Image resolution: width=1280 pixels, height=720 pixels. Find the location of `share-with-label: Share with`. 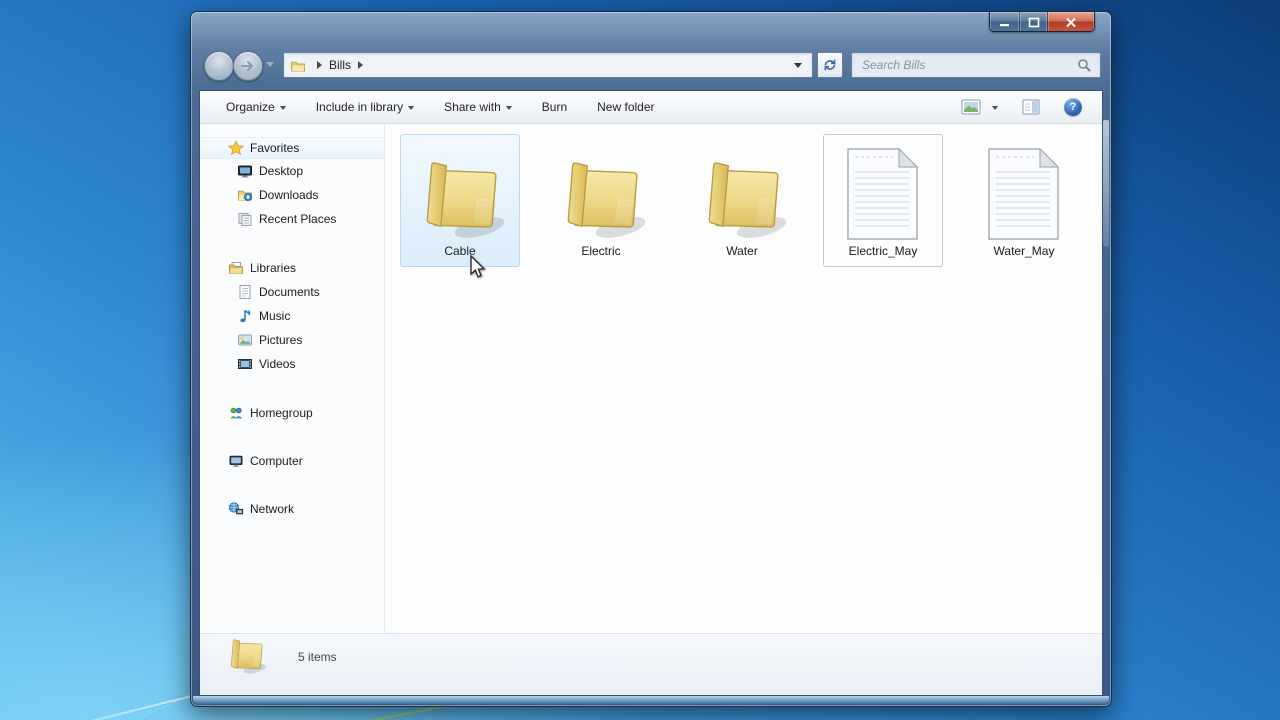

share-with-label: Share with is located at coordinates (472, 107).